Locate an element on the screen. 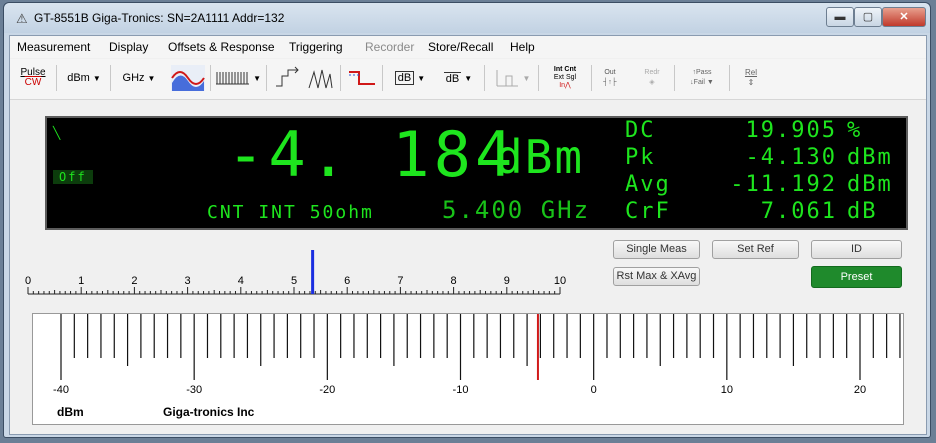  pass-fail-dropdown: ↑Pass ↓Fail ▼ is located at coordinates (702, 78).